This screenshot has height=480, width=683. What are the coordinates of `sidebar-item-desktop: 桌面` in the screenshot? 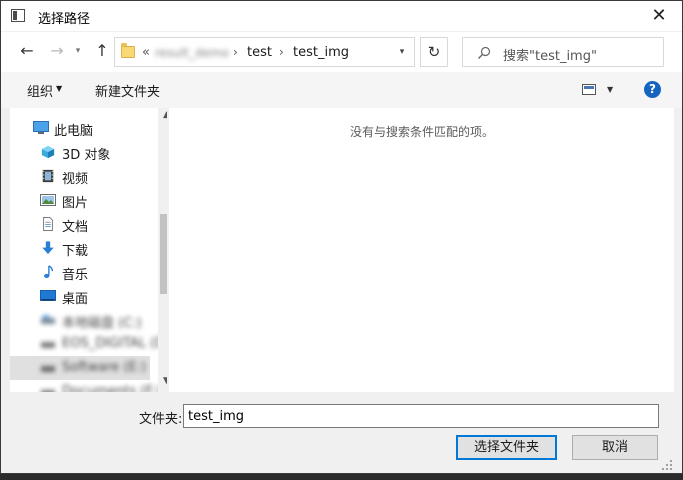 It's located at (80, 296).